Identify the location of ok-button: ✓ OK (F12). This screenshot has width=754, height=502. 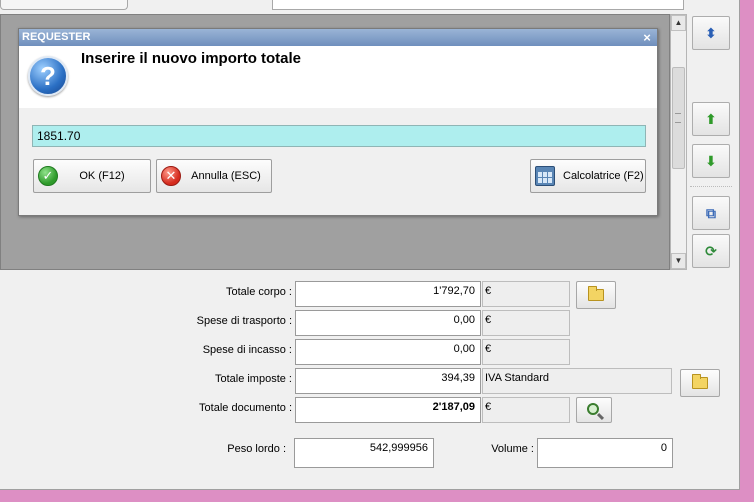
(92, 176).